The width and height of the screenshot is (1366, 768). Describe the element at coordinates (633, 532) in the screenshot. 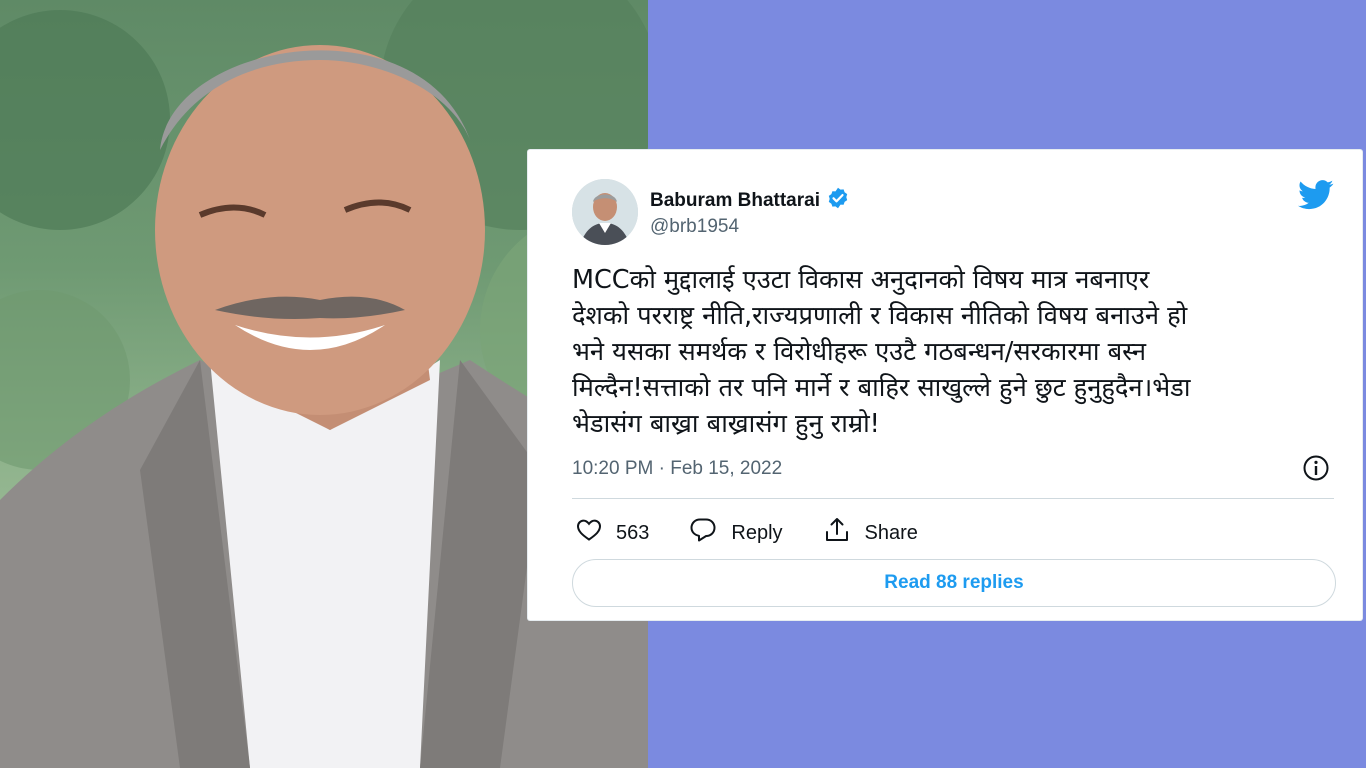

I see `like-count: 563` at that location.